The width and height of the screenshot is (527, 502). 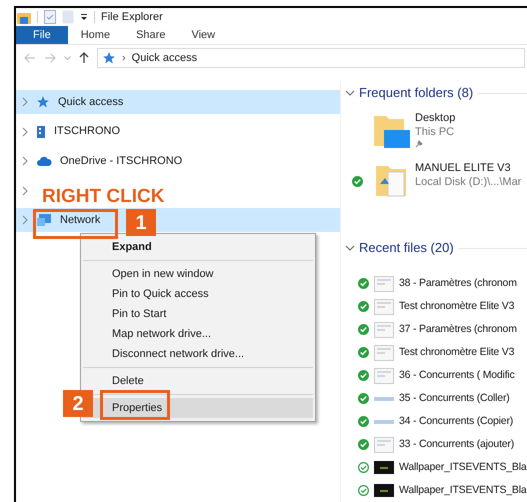 What do you see at coordinates (198, 294) in the screenshot?
I see `menu-item: Pin to Quick access` at bounding box center [198, 294].